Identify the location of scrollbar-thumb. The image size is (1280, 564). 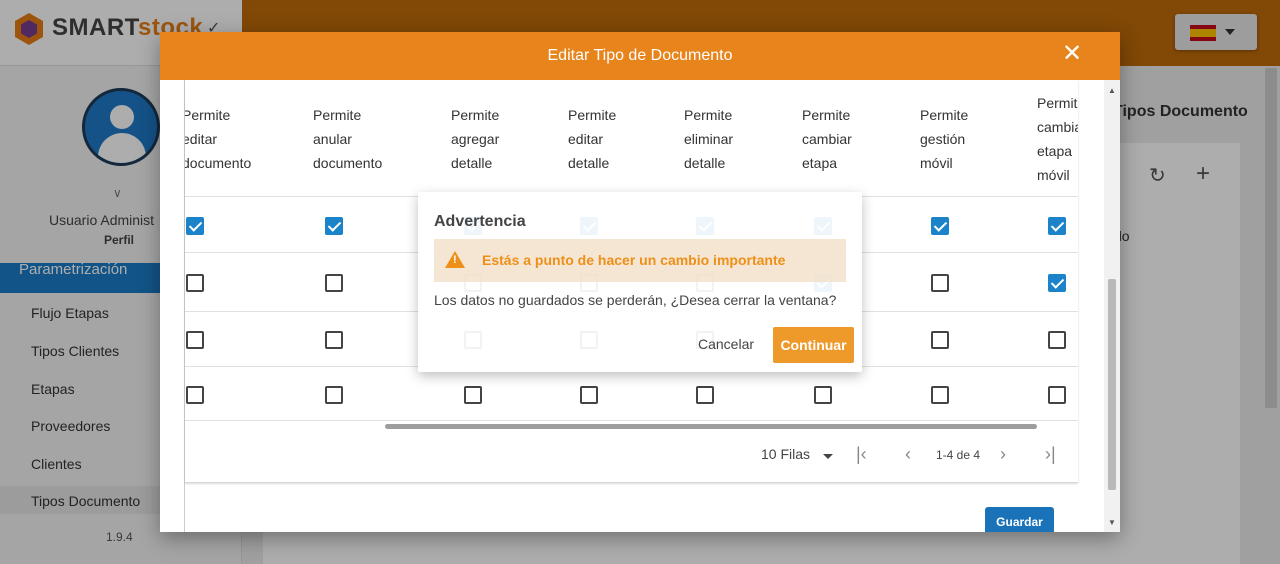
(1112, 384).